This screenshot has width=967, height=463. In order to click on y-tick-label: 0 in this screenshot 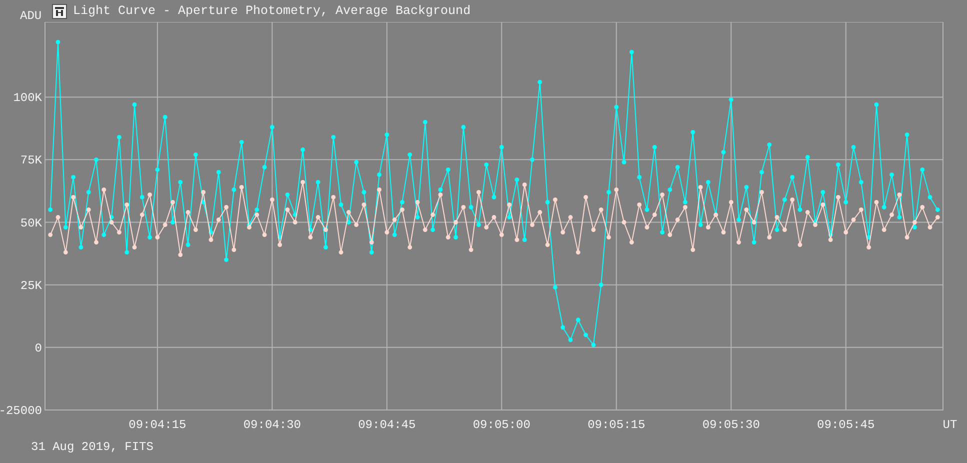, I will do `click(38, 348)`.